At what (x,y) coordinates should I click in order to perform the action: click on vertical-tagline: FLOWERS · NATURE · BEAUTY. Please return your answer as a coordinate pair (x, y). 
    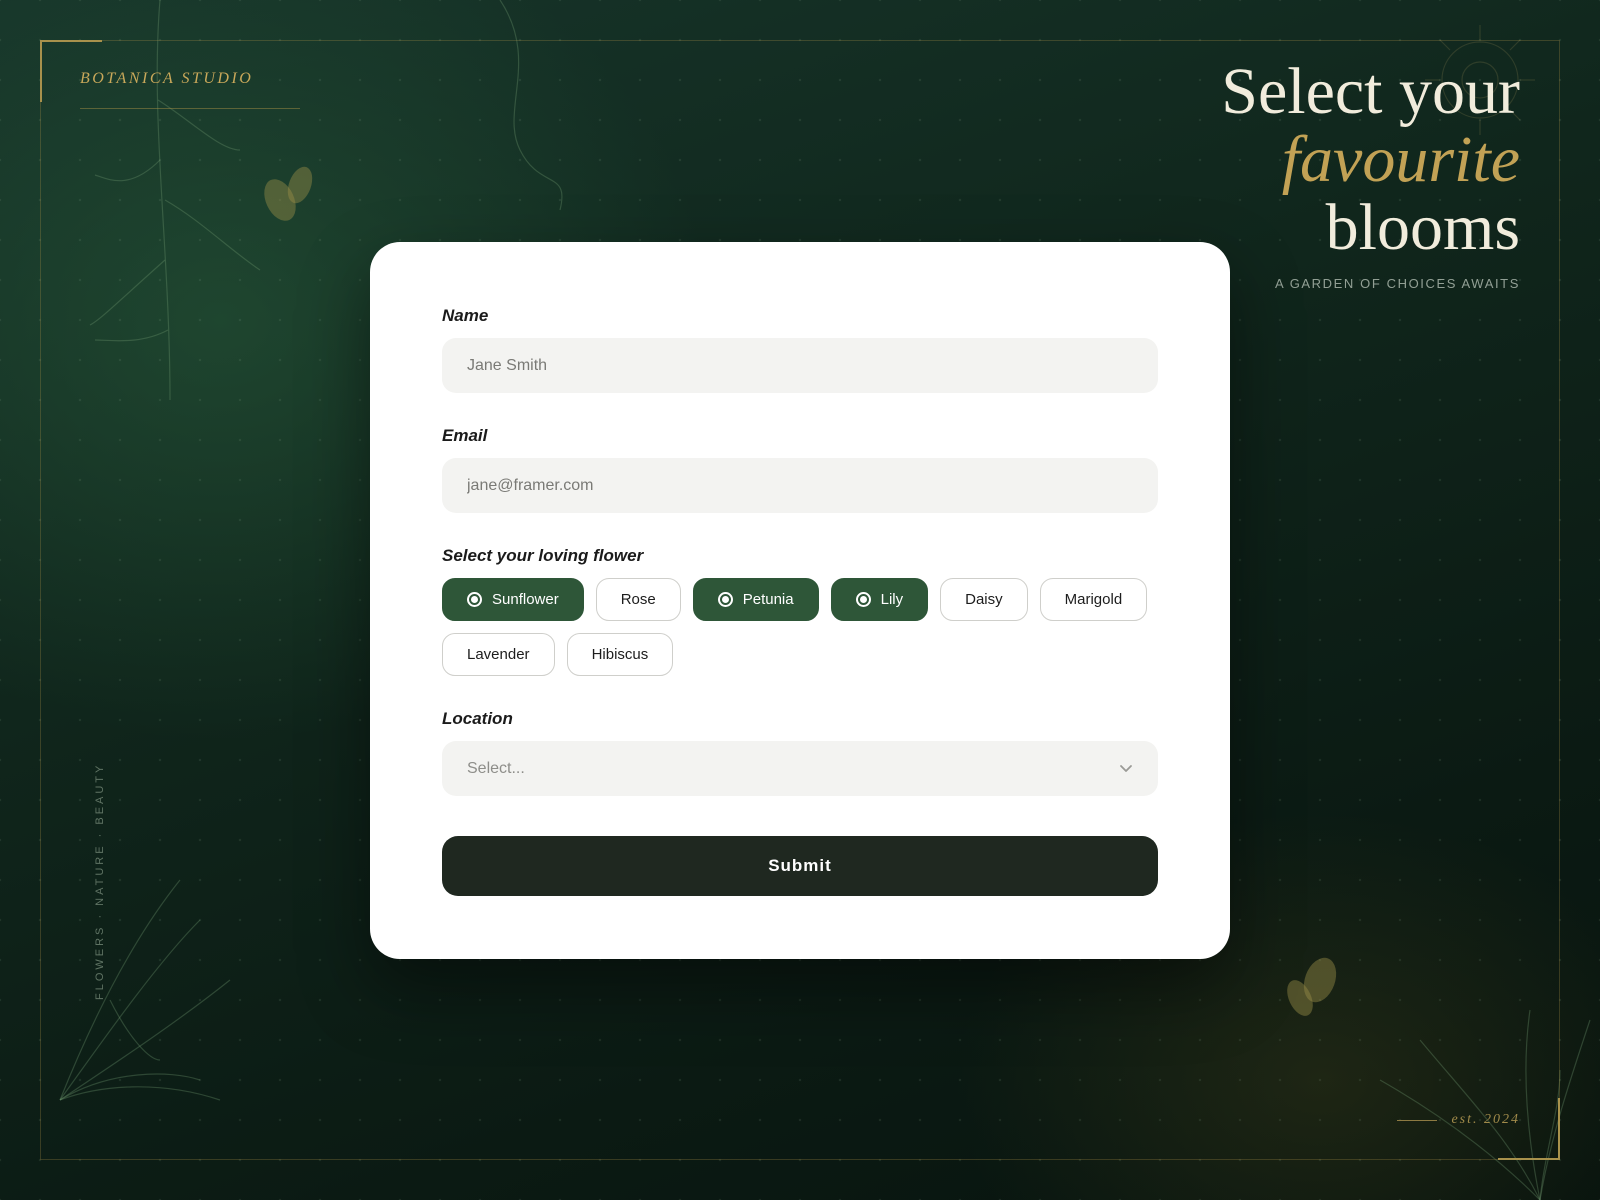
    Looking at the image, I should click on (100, 881).